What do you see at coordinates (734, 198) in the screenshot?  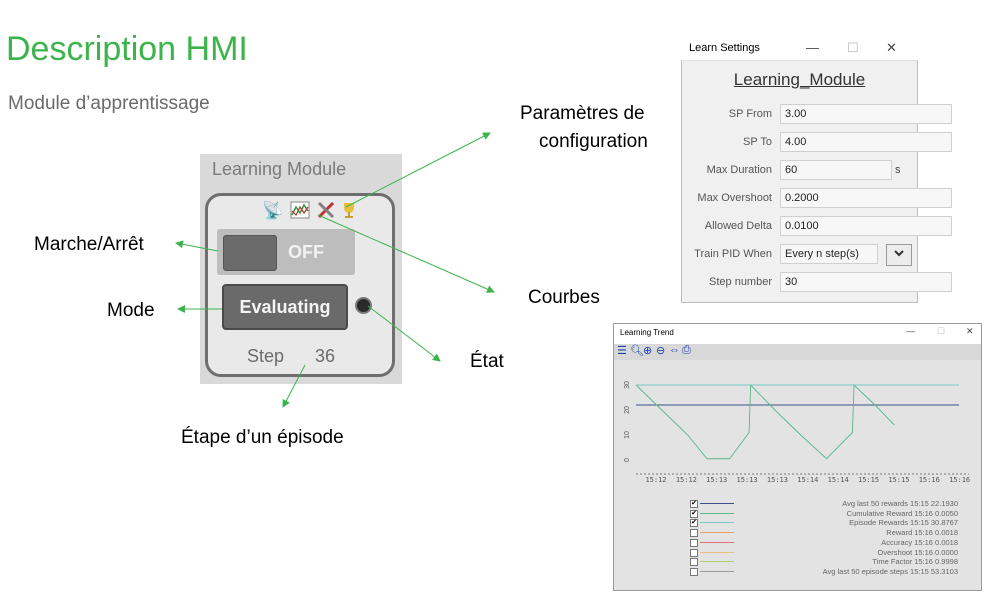 I see `field-label: Max Overshoot` at bounding box center [734, 198].